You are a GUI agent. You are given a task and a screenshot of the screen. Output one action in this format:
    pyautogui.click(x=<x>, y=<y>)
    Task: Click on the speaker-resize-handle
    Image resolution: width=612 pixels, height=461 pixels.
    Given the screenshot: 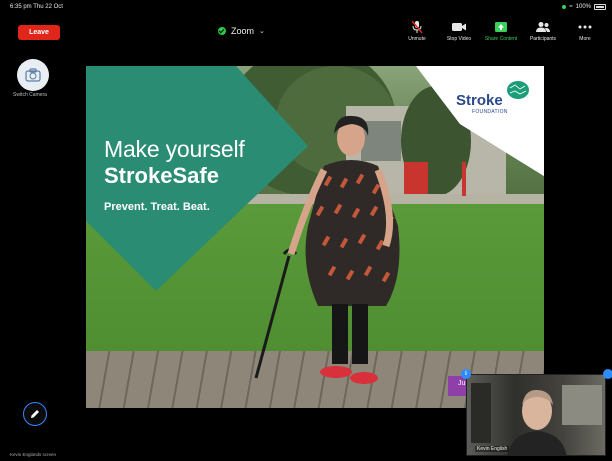 What is the action you would take?
    pyautogui.click(x=607, y=374)
    